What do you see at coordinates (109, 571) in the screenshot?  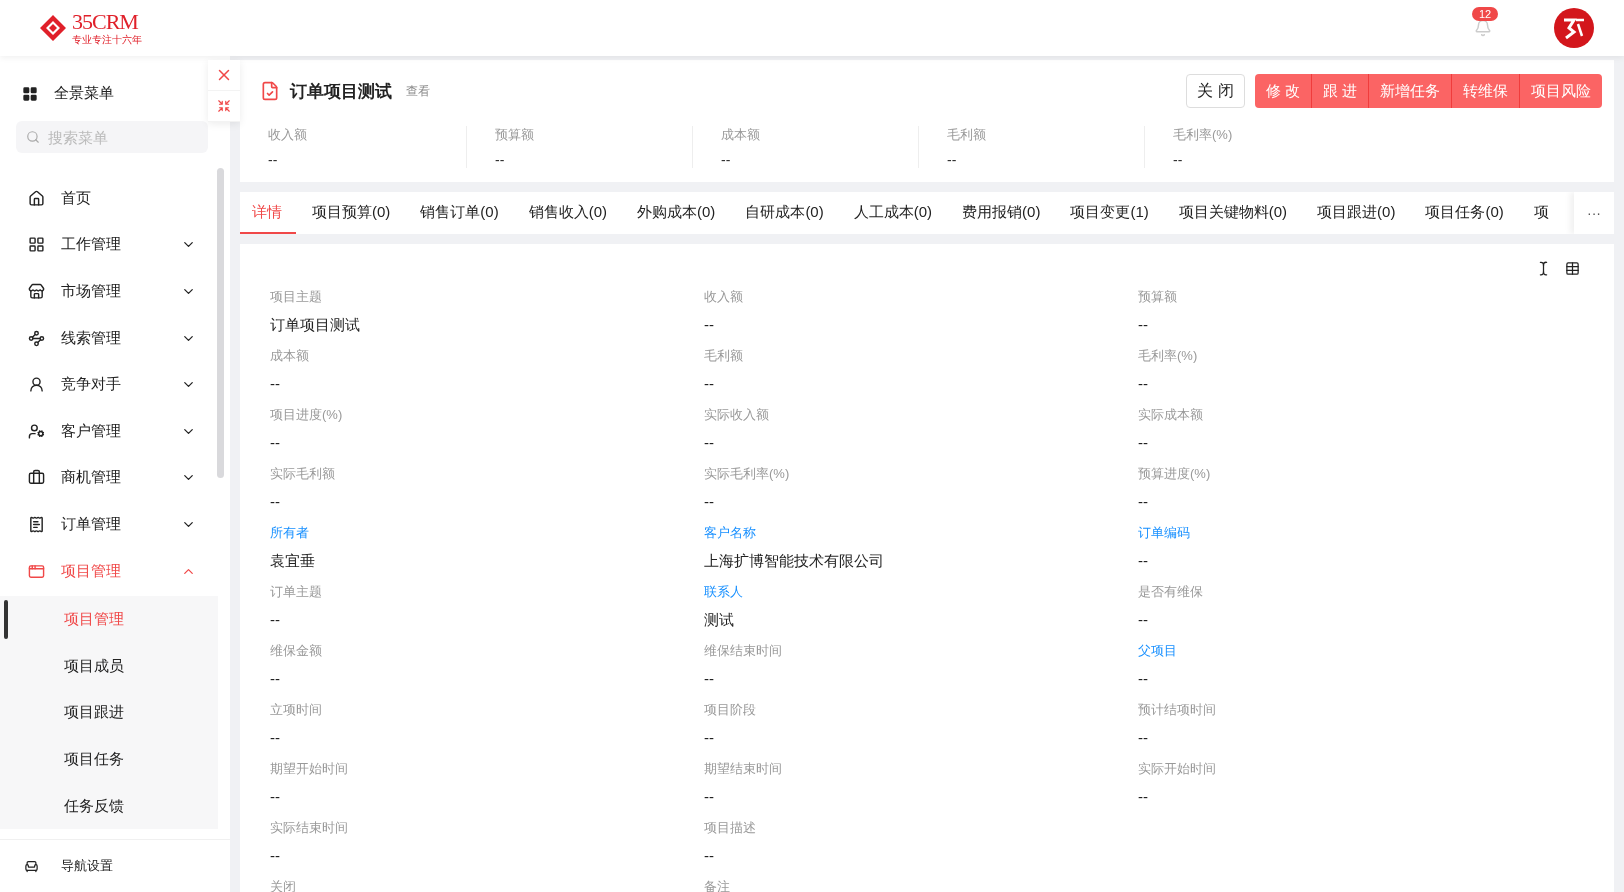 I see `menu-item: 项目管理` at bounding box center [109, 571].